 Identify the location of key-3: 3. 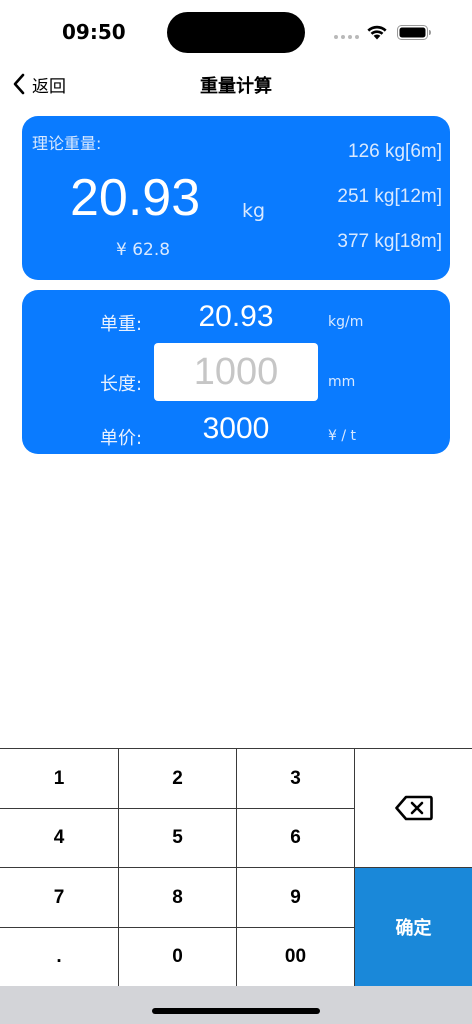
(296, 778).